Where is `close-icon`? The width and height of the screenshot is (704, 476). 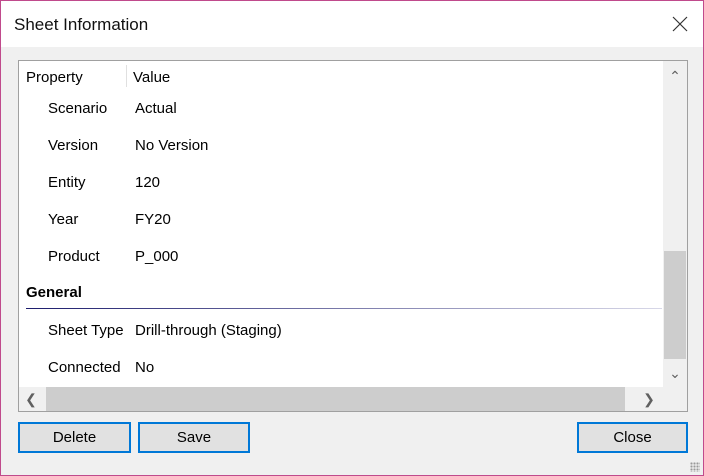 close-icon is located at coordinates (680, 24).